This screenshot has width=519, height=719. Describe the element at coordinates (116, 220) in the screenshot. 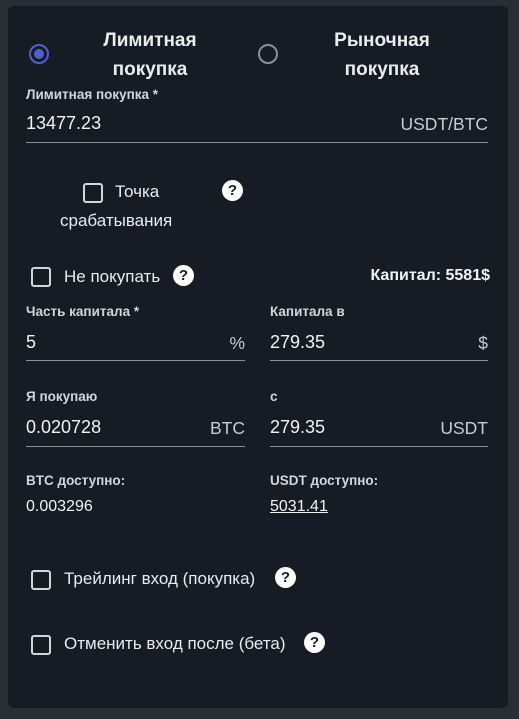

I see `trigger-point-label-line2: срабатывания` at that location.